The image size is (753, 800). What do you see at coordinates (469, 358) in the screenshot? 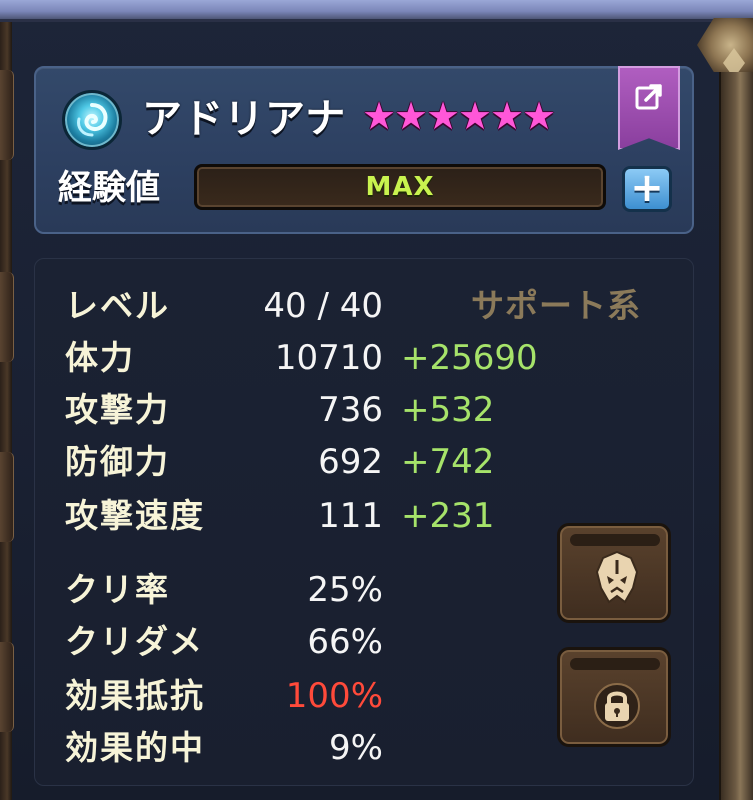
I see `stat-bonus: +25690` at bounding box center [469, 358].